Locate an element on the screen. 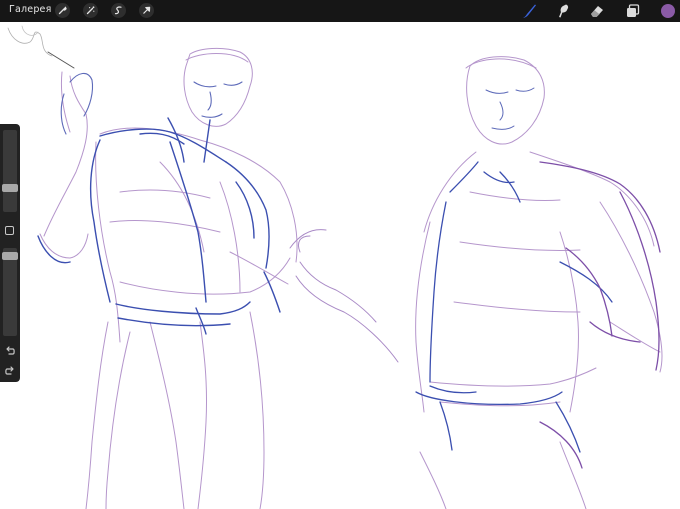  opacity-slider is located at coordinates (10, 292).